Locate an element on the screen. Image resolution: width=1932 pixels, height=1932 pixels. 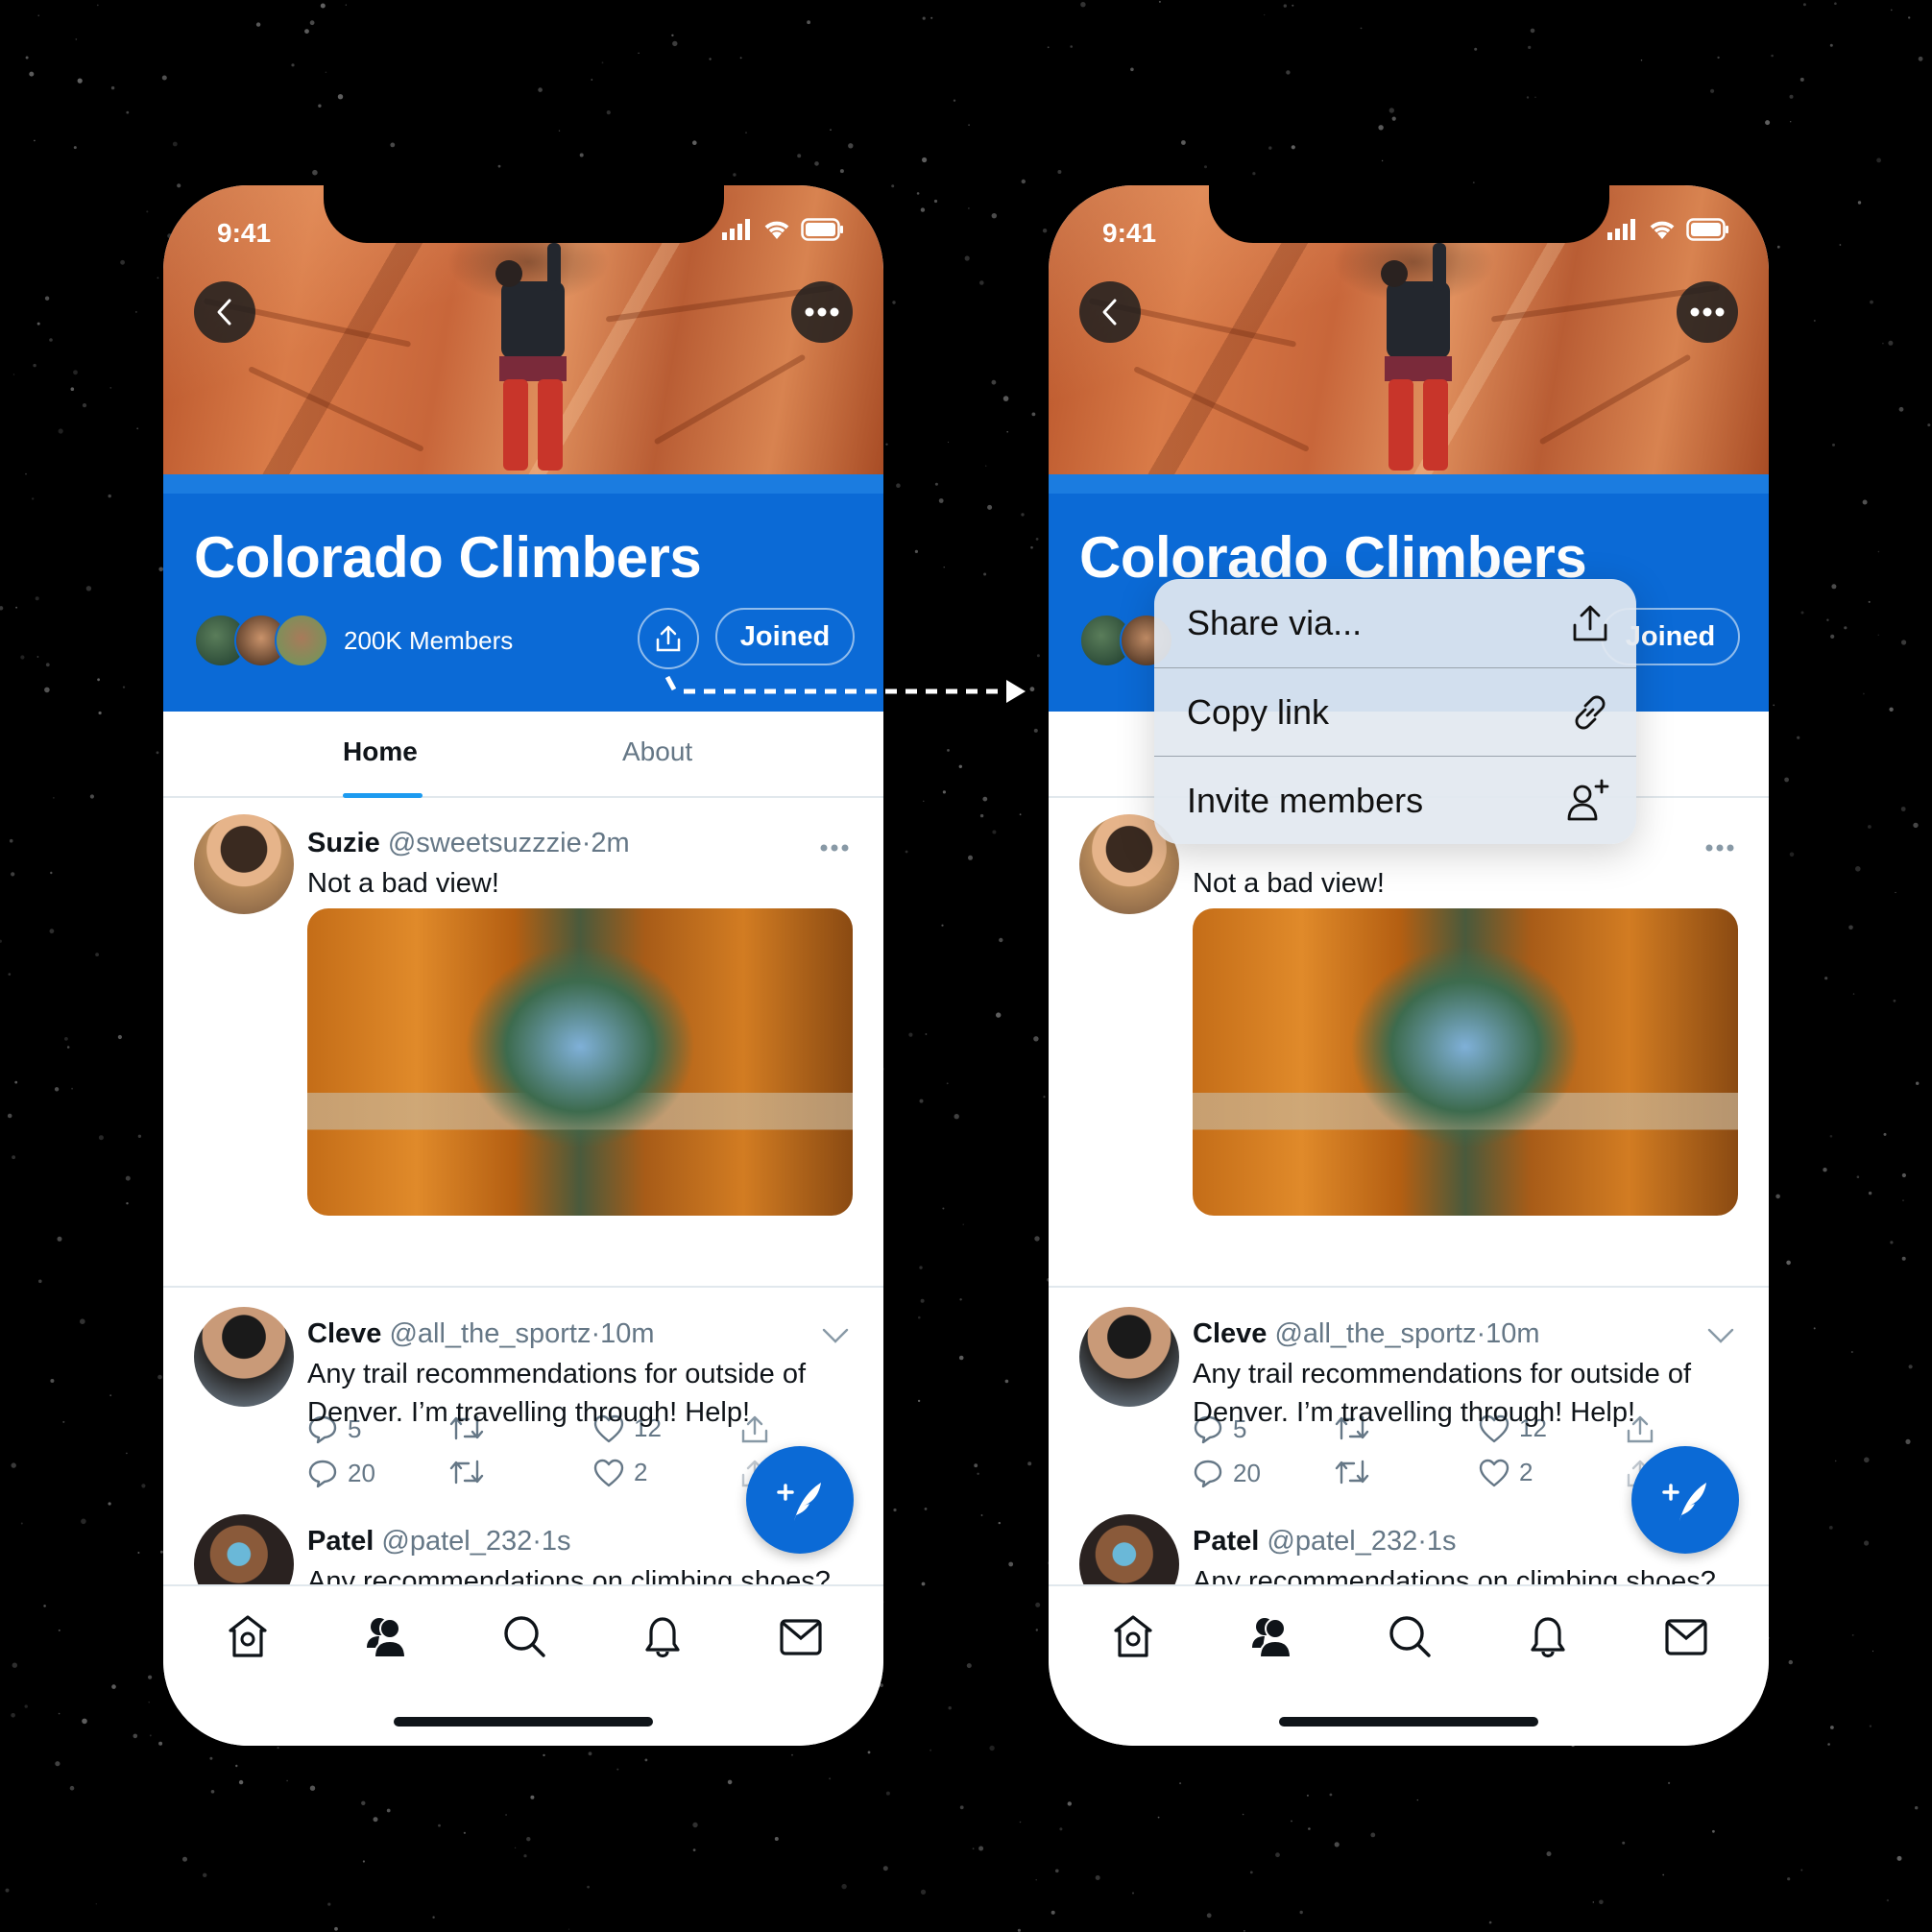
reply-icon is located at coordinates (322, 1474).